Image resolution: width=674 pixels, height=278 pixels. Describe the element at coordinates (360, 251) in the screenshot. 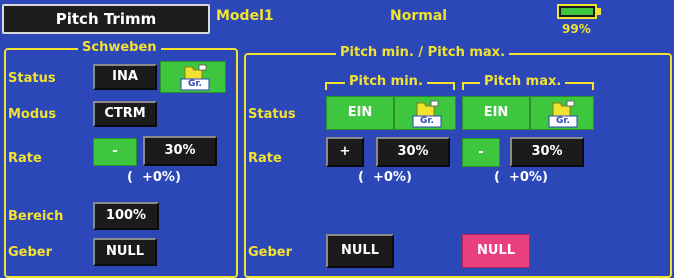

I see `pitch-min-geber-button: NULL` at that location.